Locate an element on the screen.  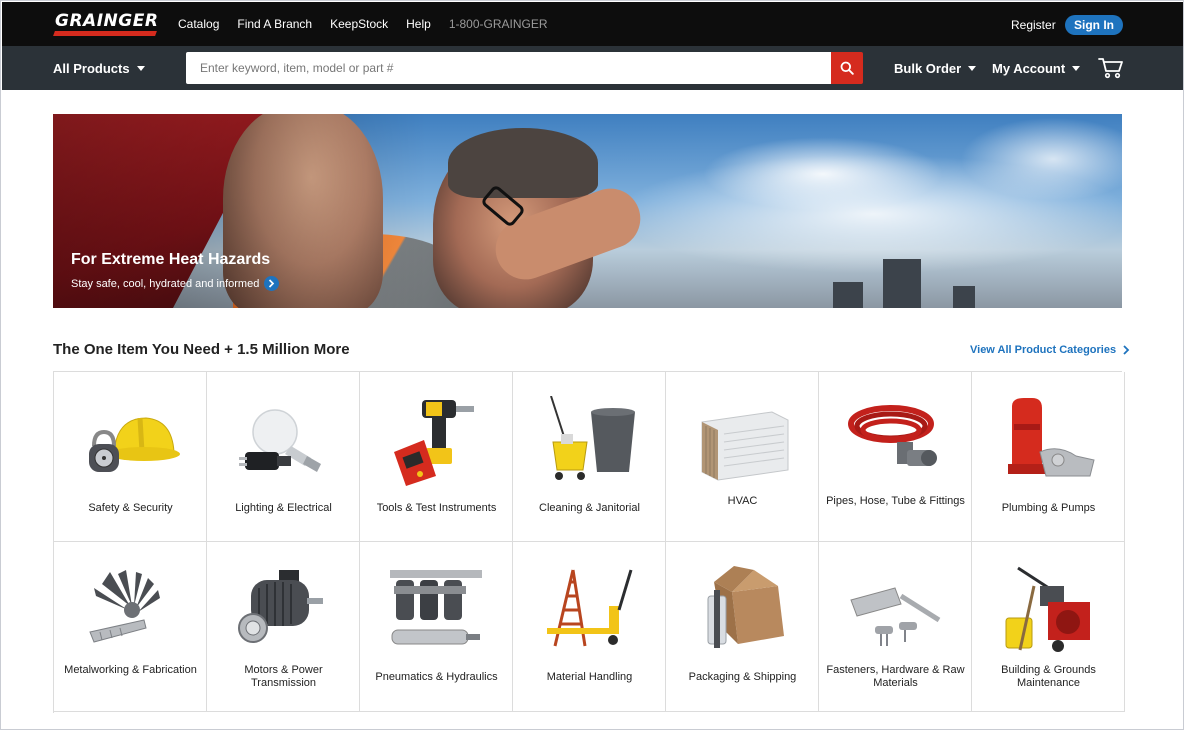
filter-regulator-icon is located at coordinates (436, 607).